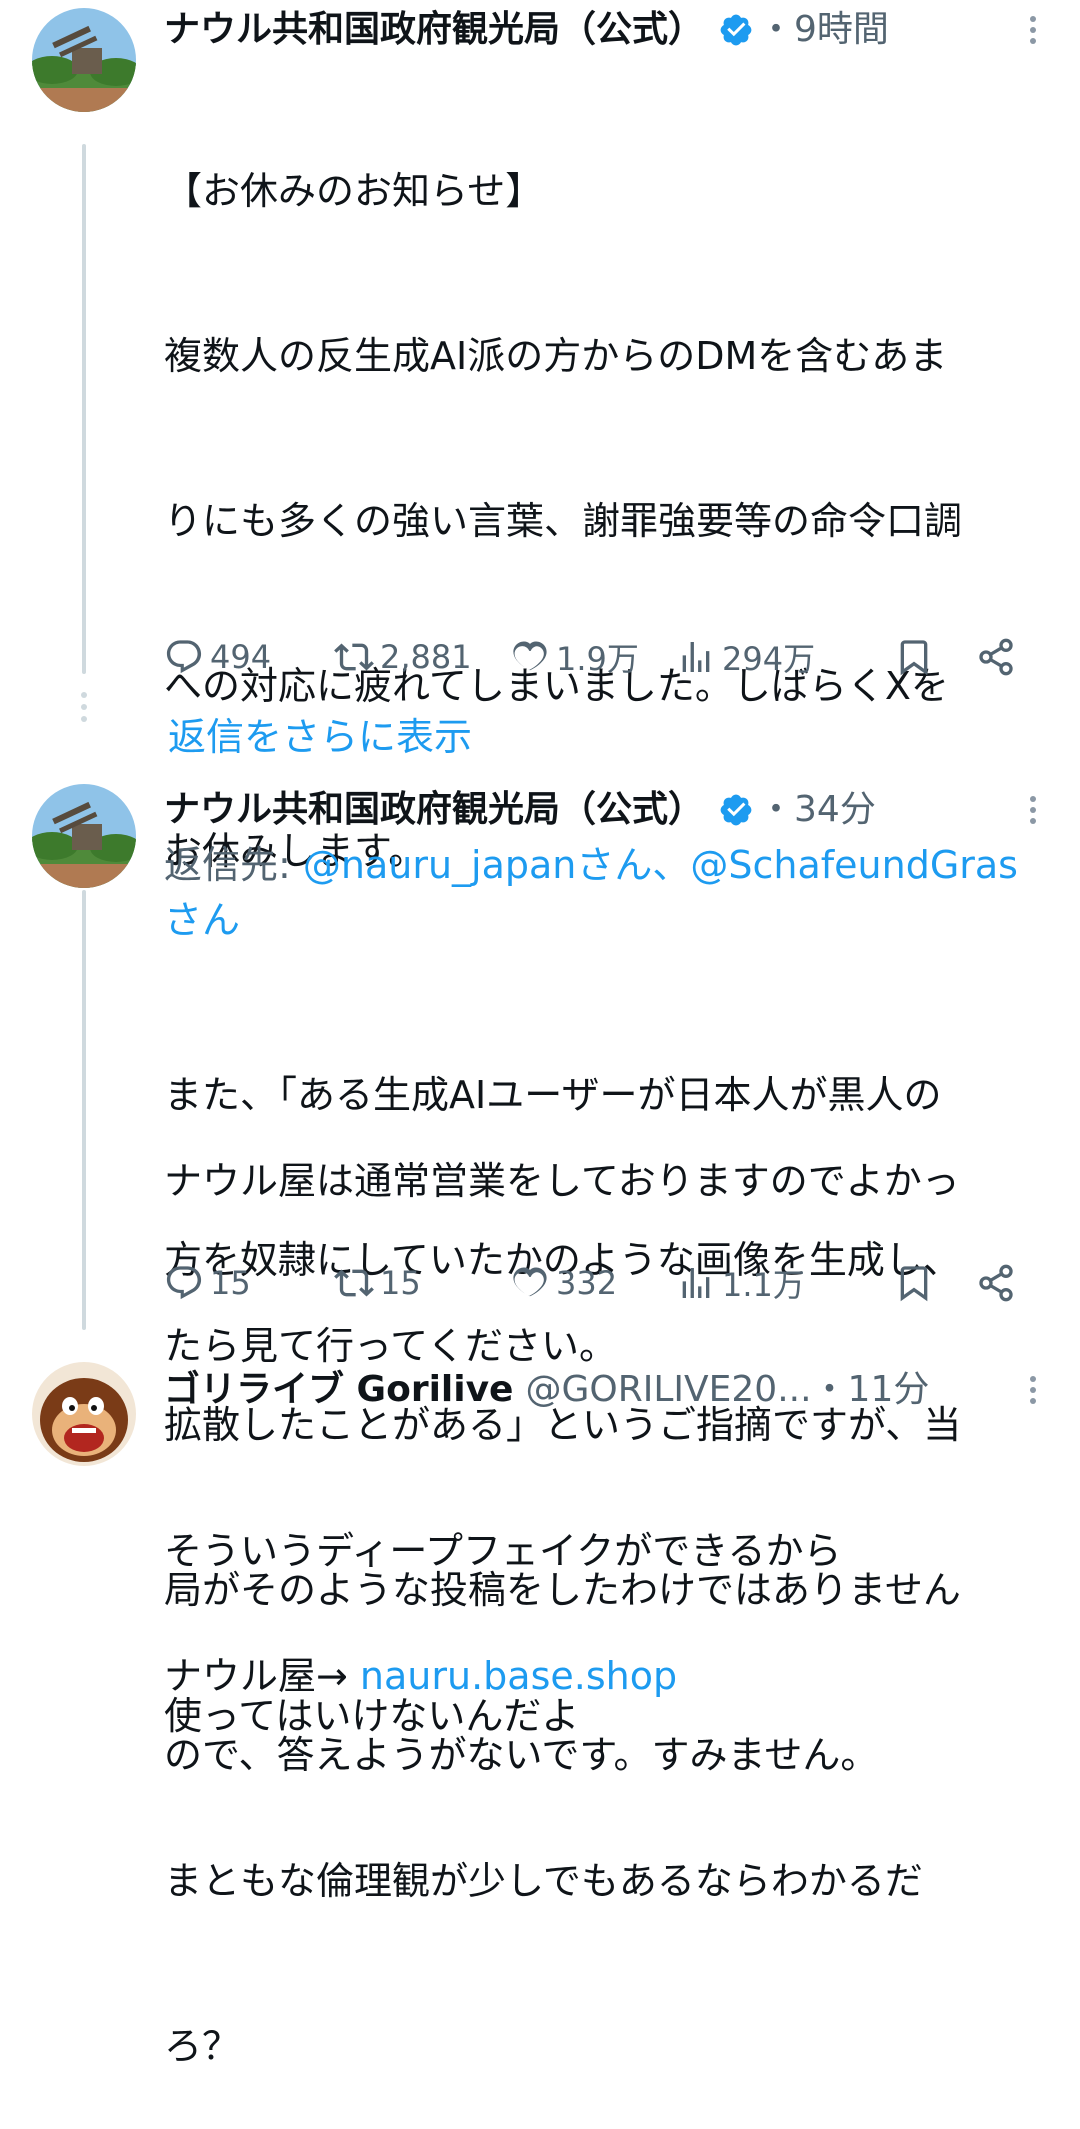 This screenshot has width=1080, height=2129. I want to click on reply-button: 494, so click(217, 657).